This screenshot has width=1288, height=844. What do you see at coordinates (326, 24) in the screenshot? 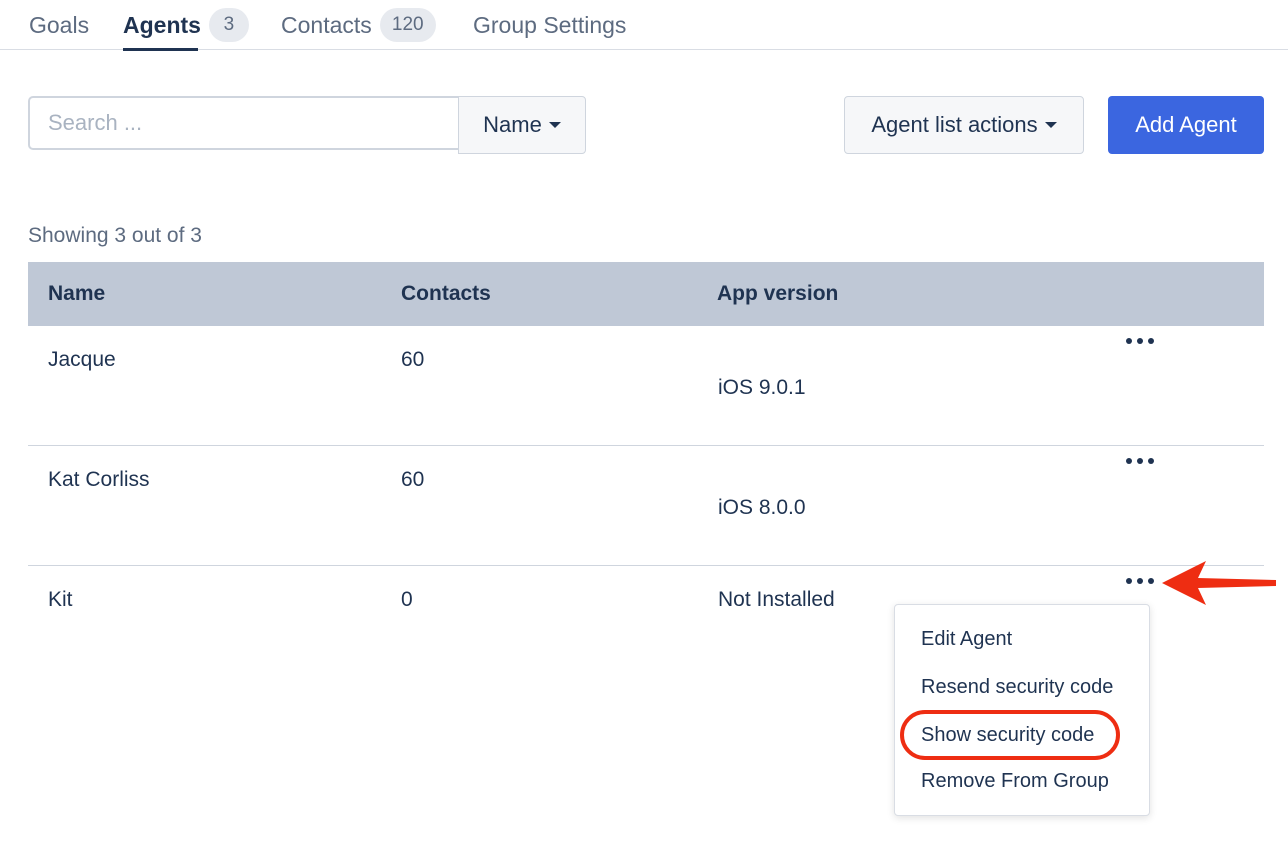
I see `tab-contacts-label: Contacts` at bounding box center [326, 24].